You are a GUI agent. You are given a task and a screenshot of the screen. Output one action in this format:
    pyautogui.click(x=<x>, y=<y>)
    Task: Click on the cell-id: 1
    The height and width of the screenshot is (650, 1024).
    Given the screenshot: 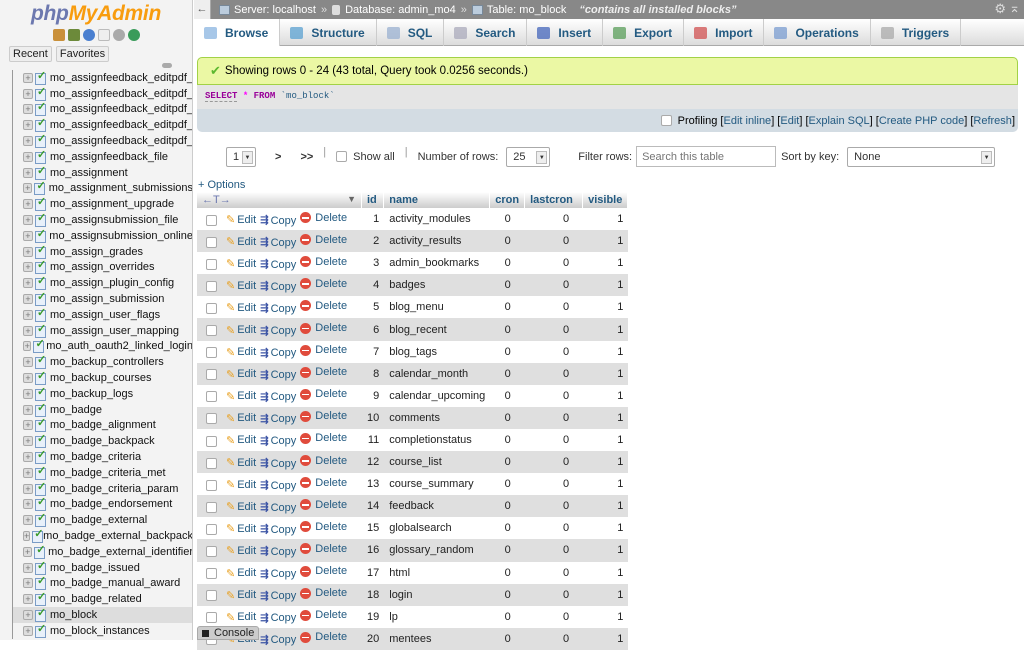 What is the action you would take?
    pyautogui.click(x=373, y=219)
    